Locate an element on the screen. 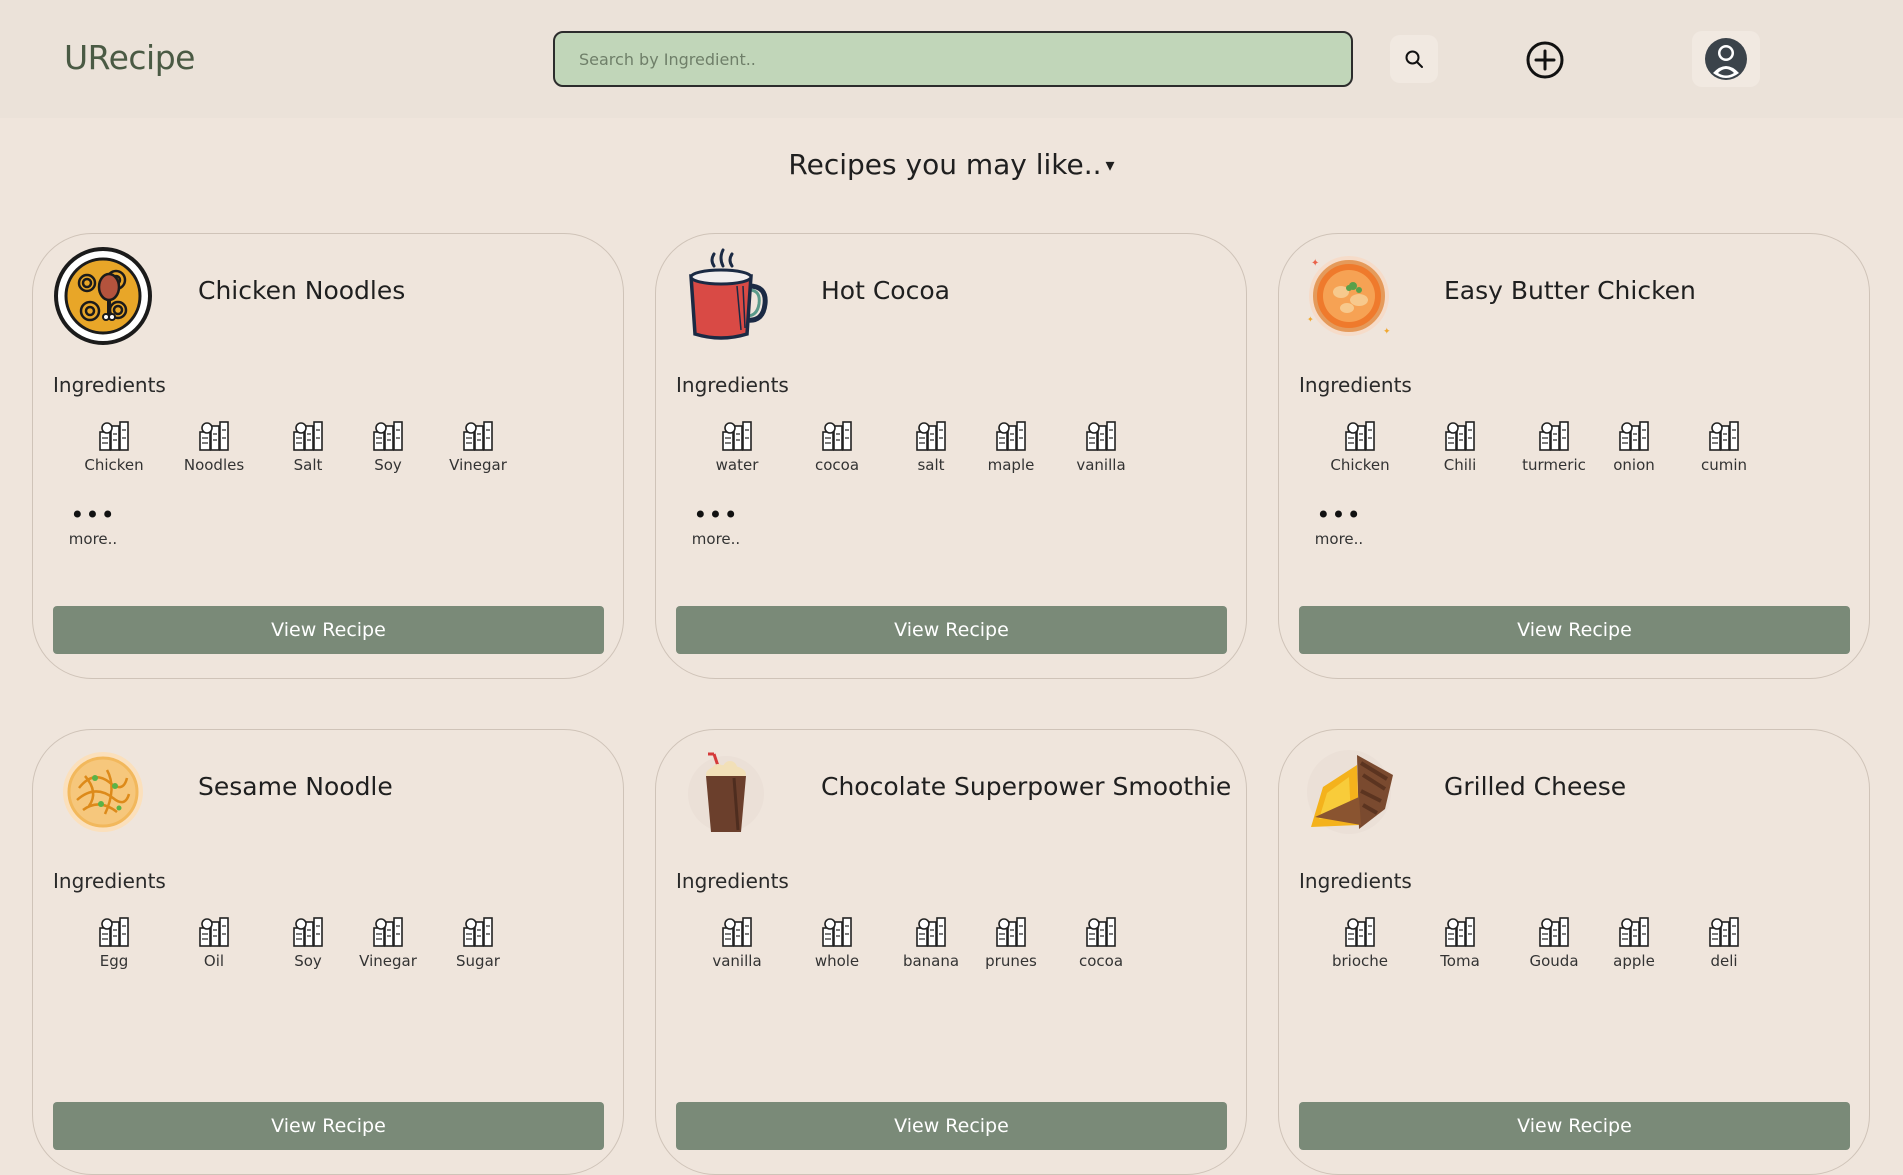 Image resolution: width=1903 pixels, height=1175 pixels. smoothie-cup-icon is located at coordinates (726, 792).